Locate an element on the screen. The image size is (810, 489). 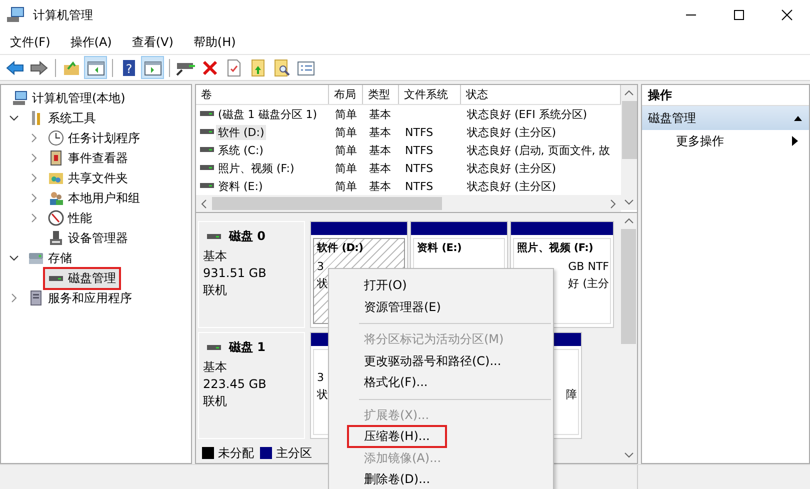
table-cell: 状态良好 (启动, 页面文件, 故 is located at coordinates (538, 150).